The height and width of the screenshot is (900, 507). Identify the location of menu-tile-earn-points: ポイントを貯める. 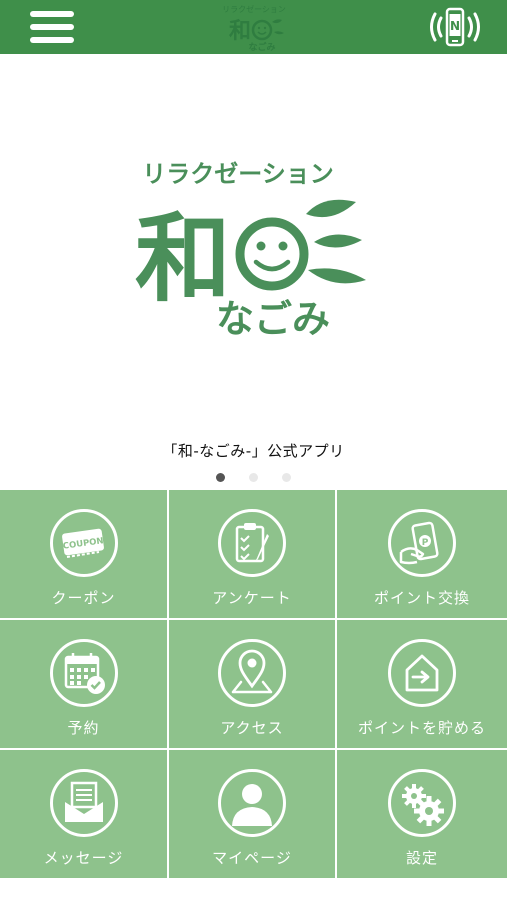
(422, 685).